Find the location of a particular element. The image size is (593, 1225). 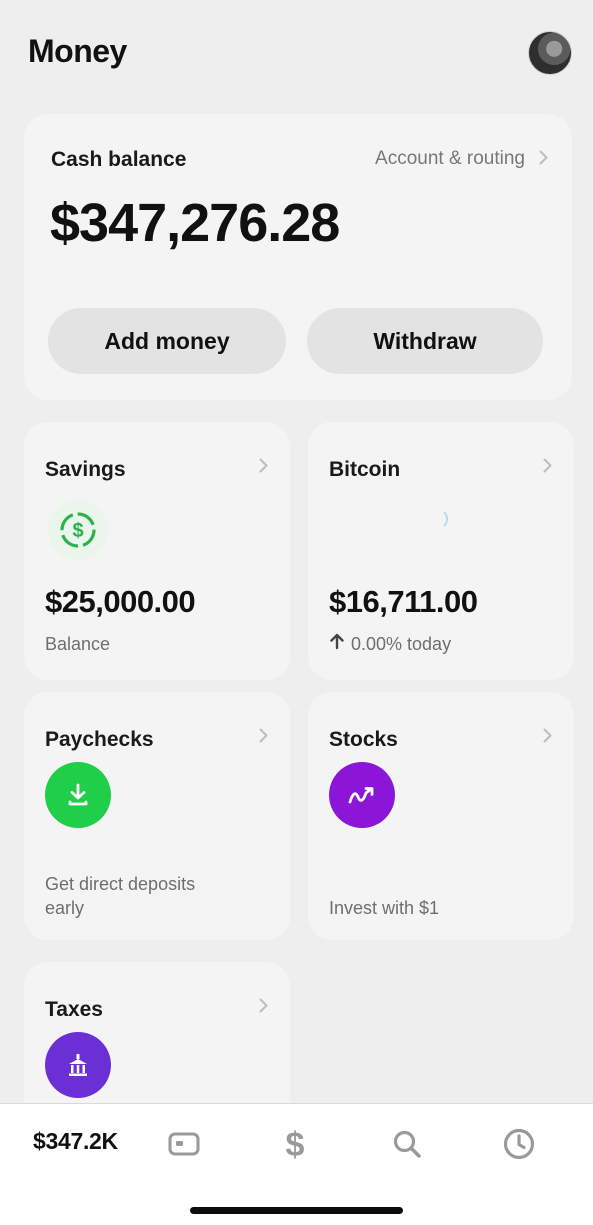

paychecks-tile: Paychecks Get direct deposits early is located at coordinates (157, 816).